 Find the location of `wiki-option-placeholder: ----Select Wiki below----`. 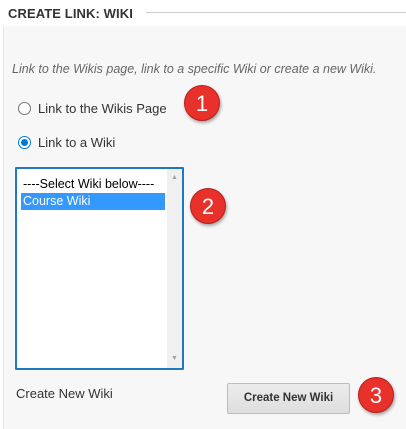

wiki-option-placeholder: ----Select Wiki below---- is located at coordinates (93, 184).